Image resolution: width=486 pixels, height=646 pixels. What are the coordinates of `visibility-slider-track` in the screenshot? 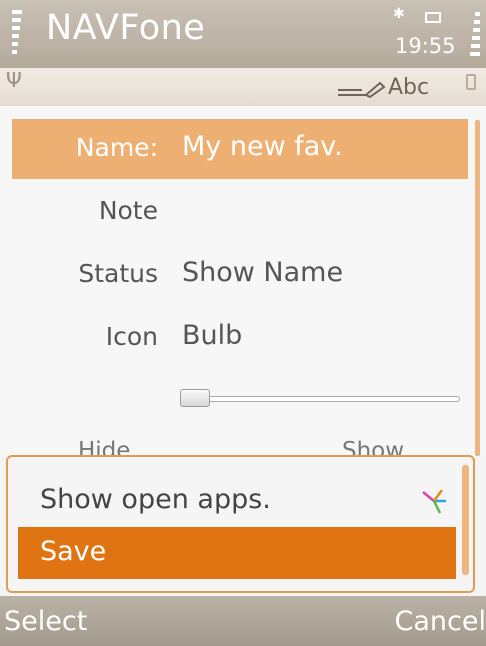 It's located at (322, 399).